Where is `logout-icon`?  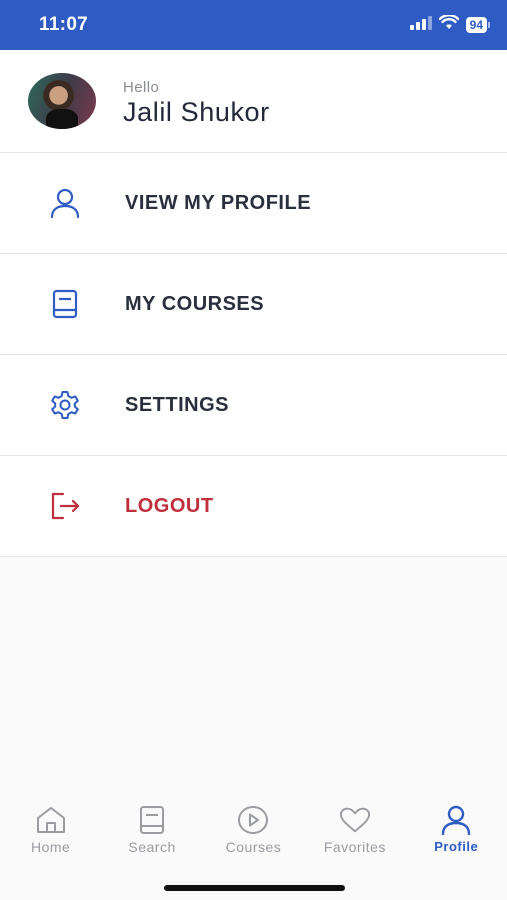 logout-icon is located at coordinates (65, 506).